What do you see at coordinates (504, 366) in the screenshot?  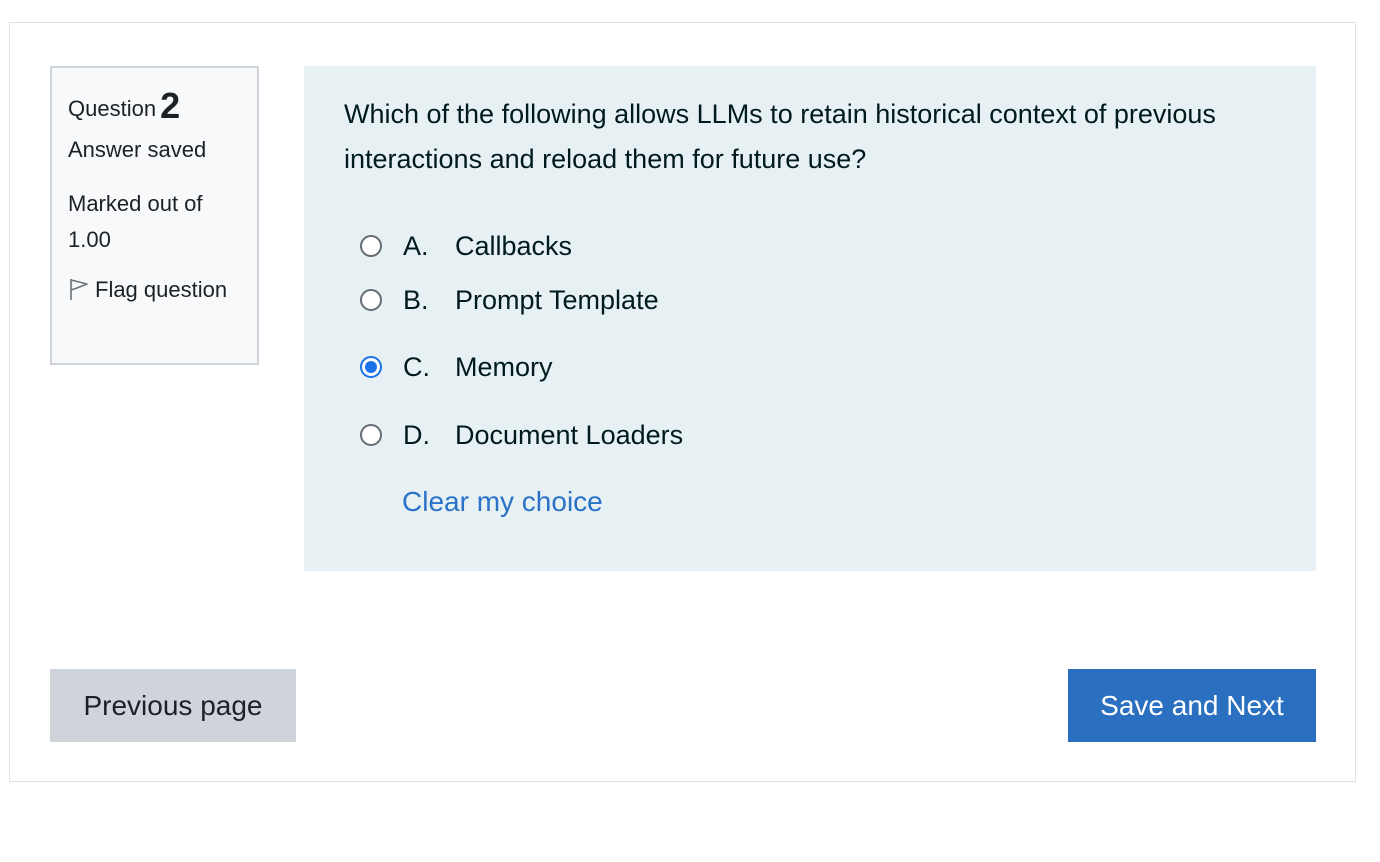 I see `option-text: Memory` at bounding box center [504, 366].